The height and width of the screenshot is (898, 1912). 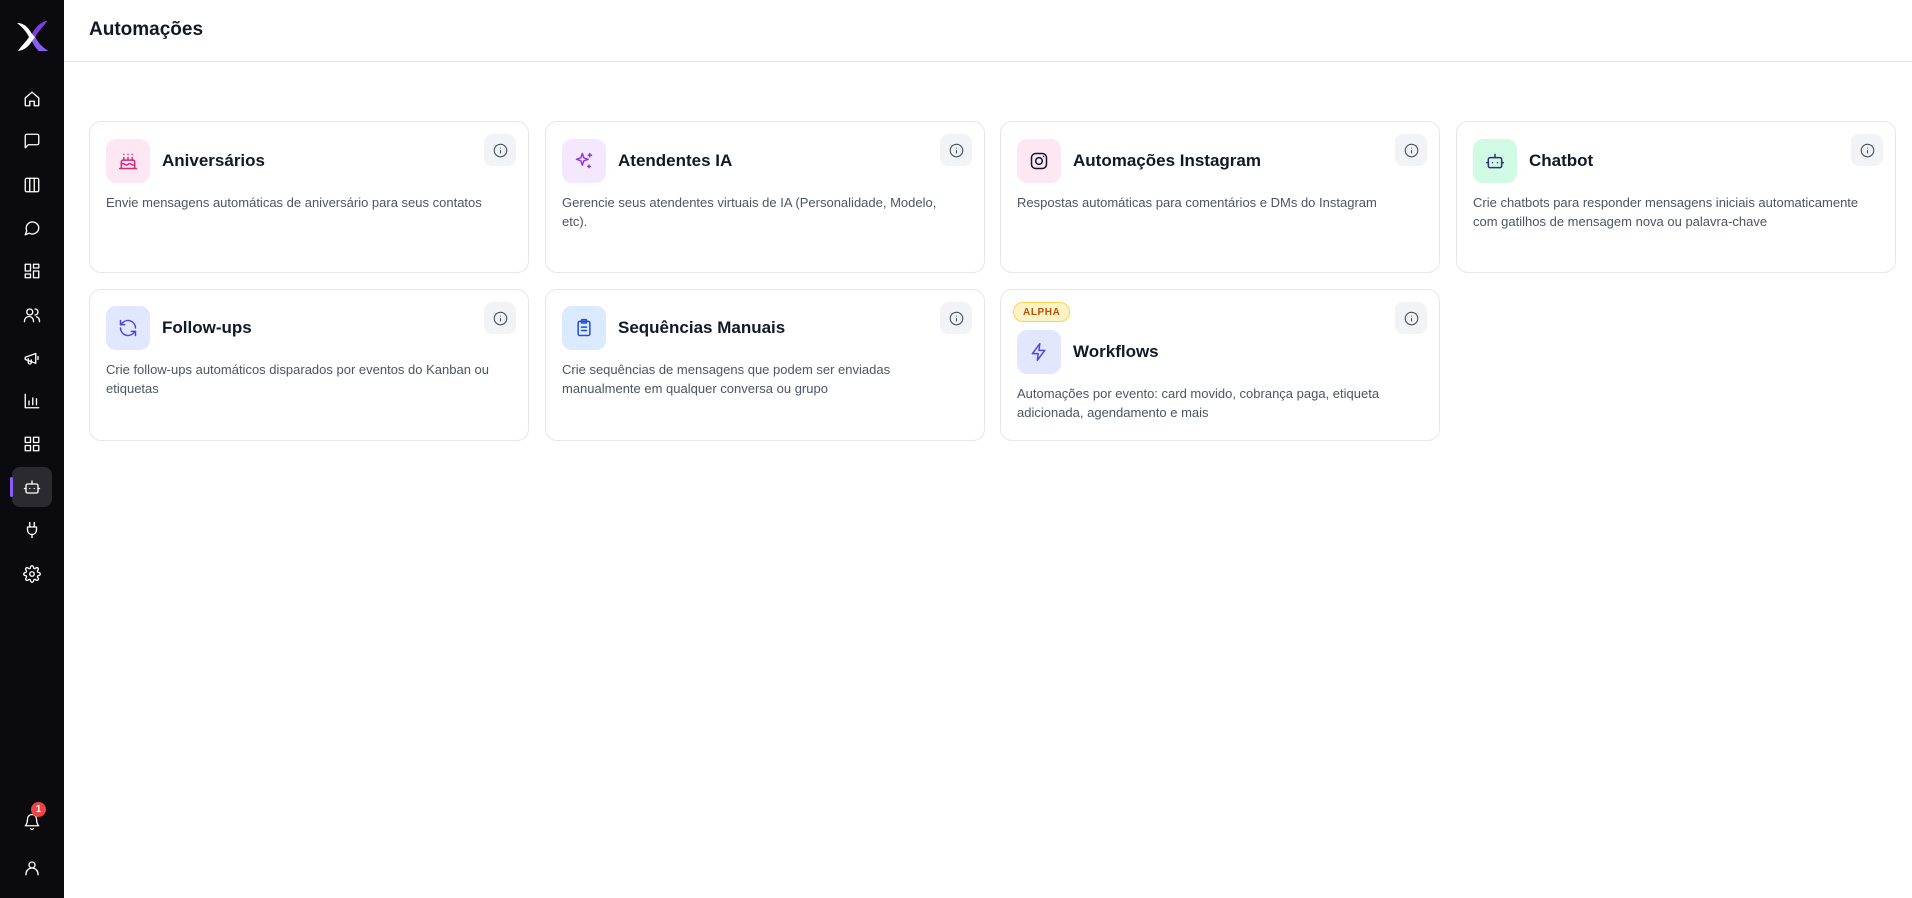 I want to click on sidebar-item-apps, so click(x=32, y=444).